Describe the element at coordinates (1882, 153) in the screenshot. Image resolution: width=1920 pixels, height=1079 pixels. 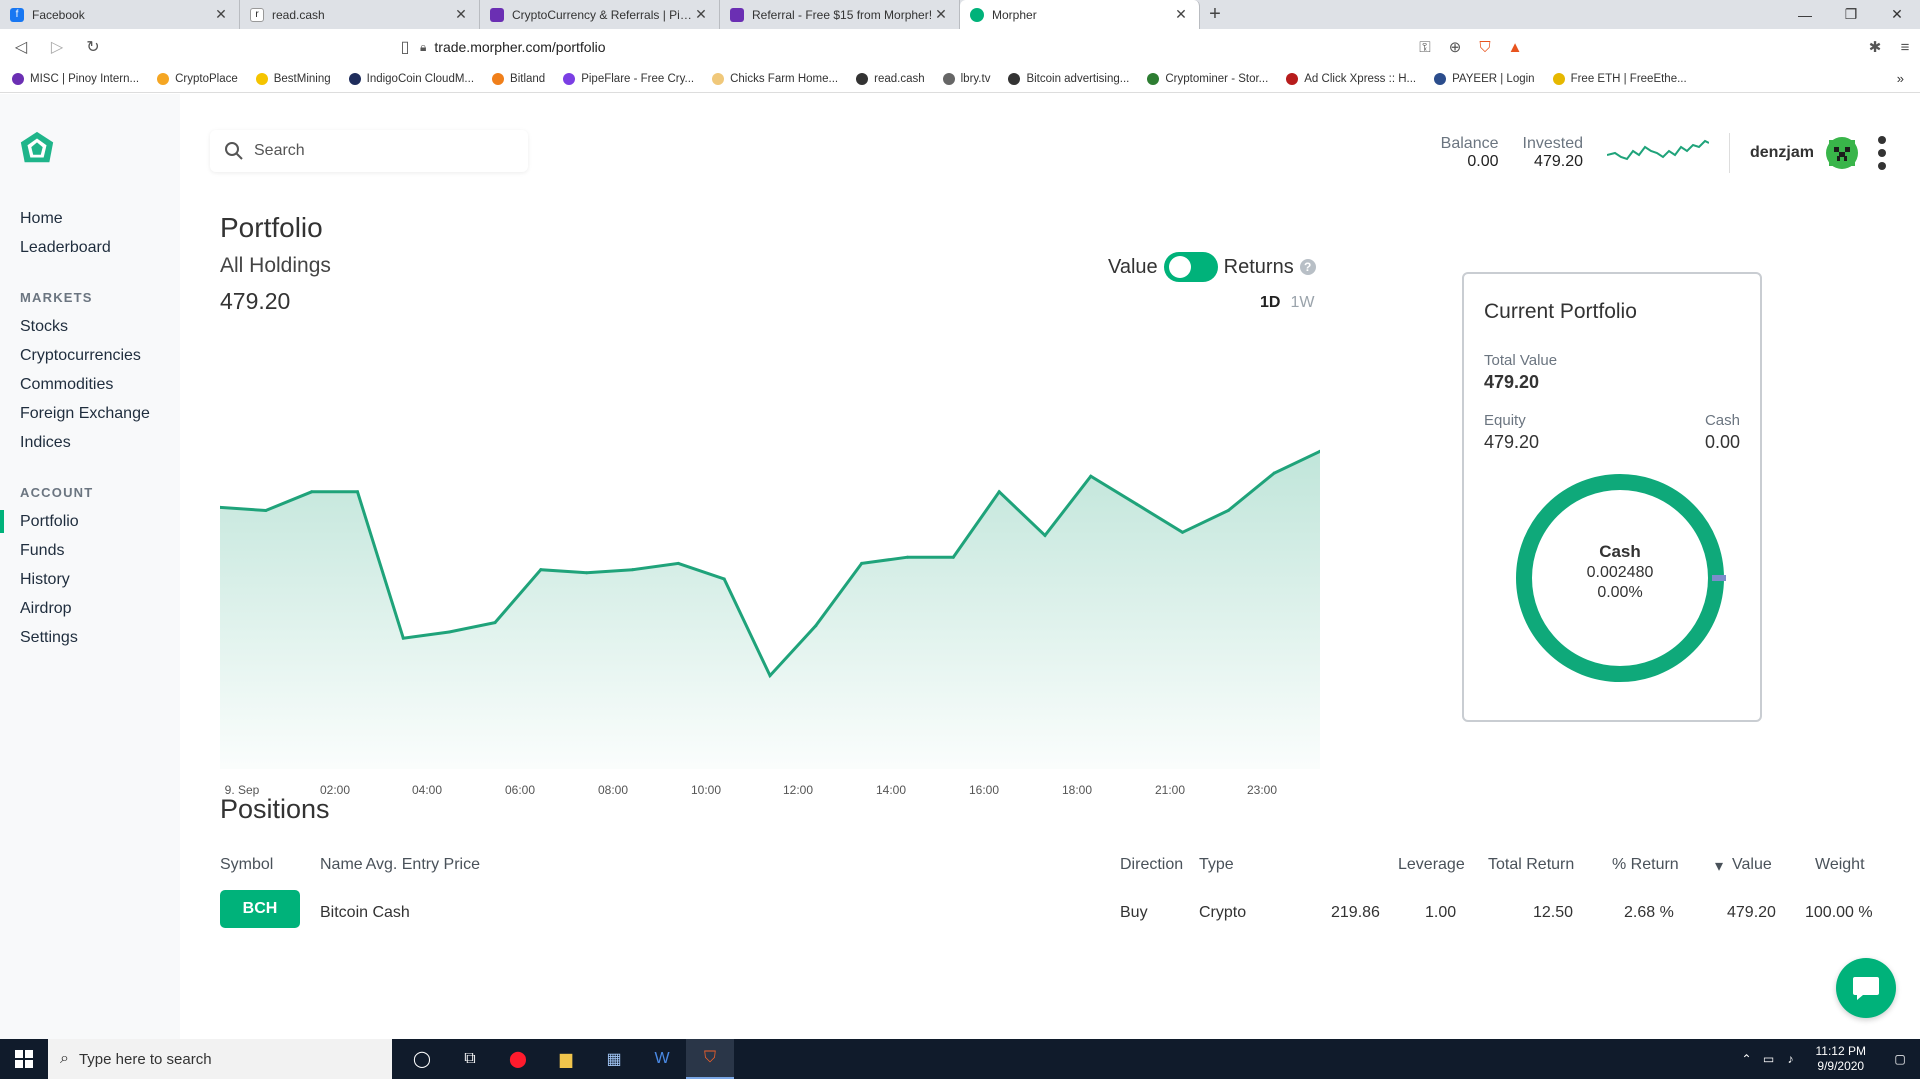
I see `more-options-icon` at that location.